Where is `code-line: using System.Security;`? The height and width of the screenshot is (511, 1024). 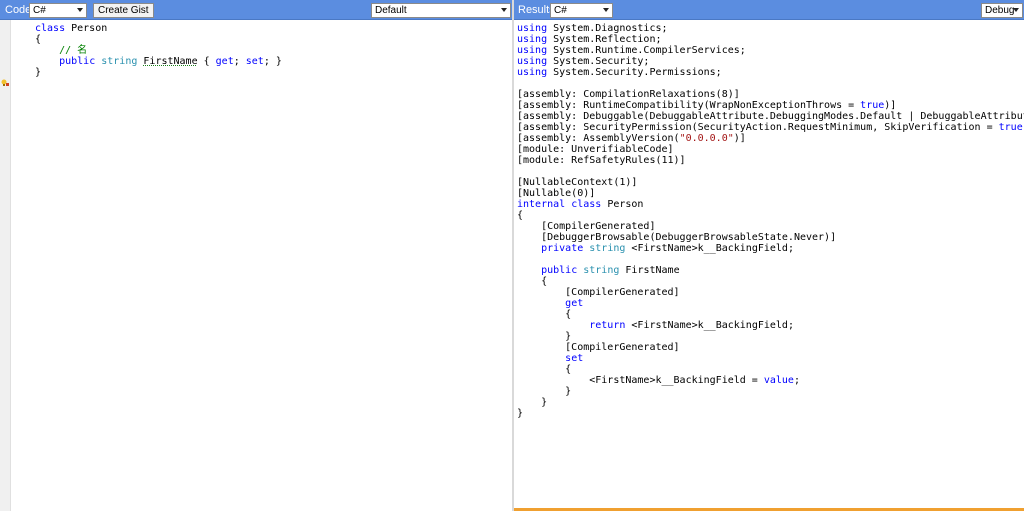
code-line: using System.Security; is located at coordinates (770, 61).